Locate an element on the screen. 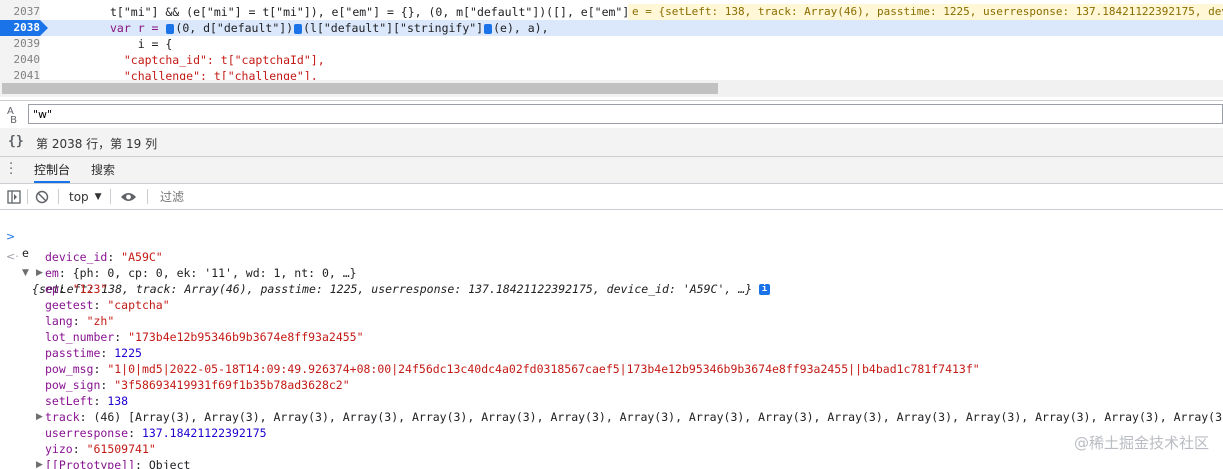 This screenshot has height=469, width=1223. code-text: "challenge": t["challenge"], is located at coordinates (214, 74).